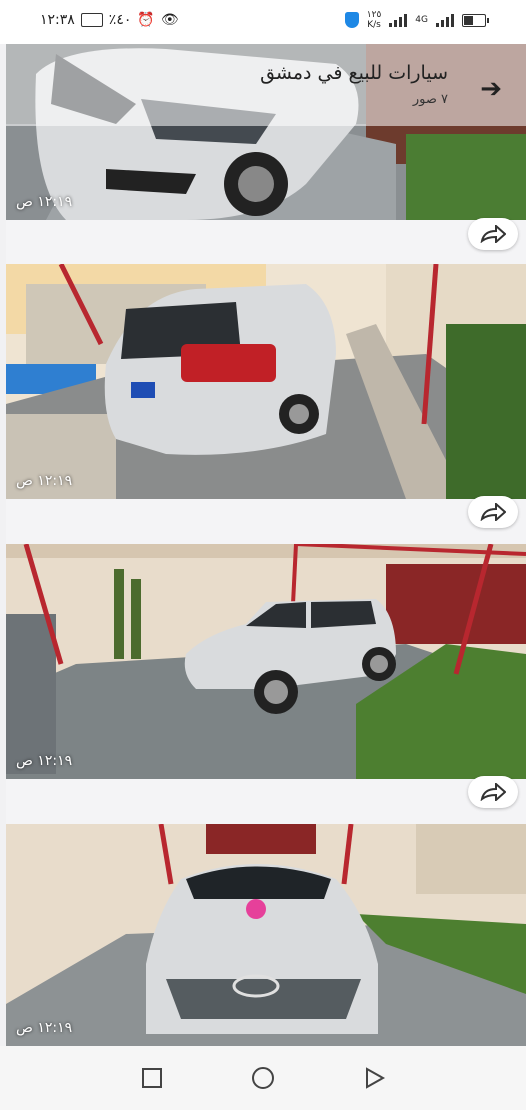  Describe the element at coordinates (475, 20) in the screenshot. I see `battery-icon` at that location.